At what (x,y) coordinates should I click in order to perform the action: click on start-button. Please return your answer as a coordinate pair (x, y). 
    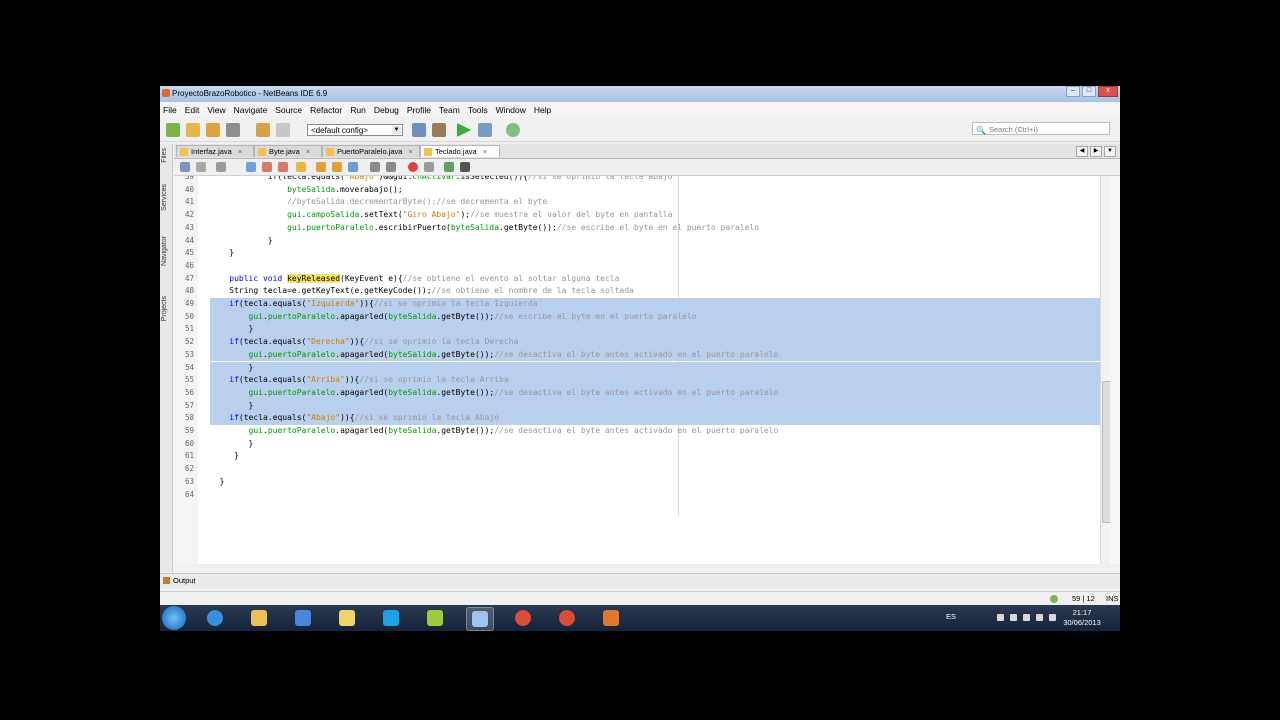
    Looking at the image, I should click on (174, 618).